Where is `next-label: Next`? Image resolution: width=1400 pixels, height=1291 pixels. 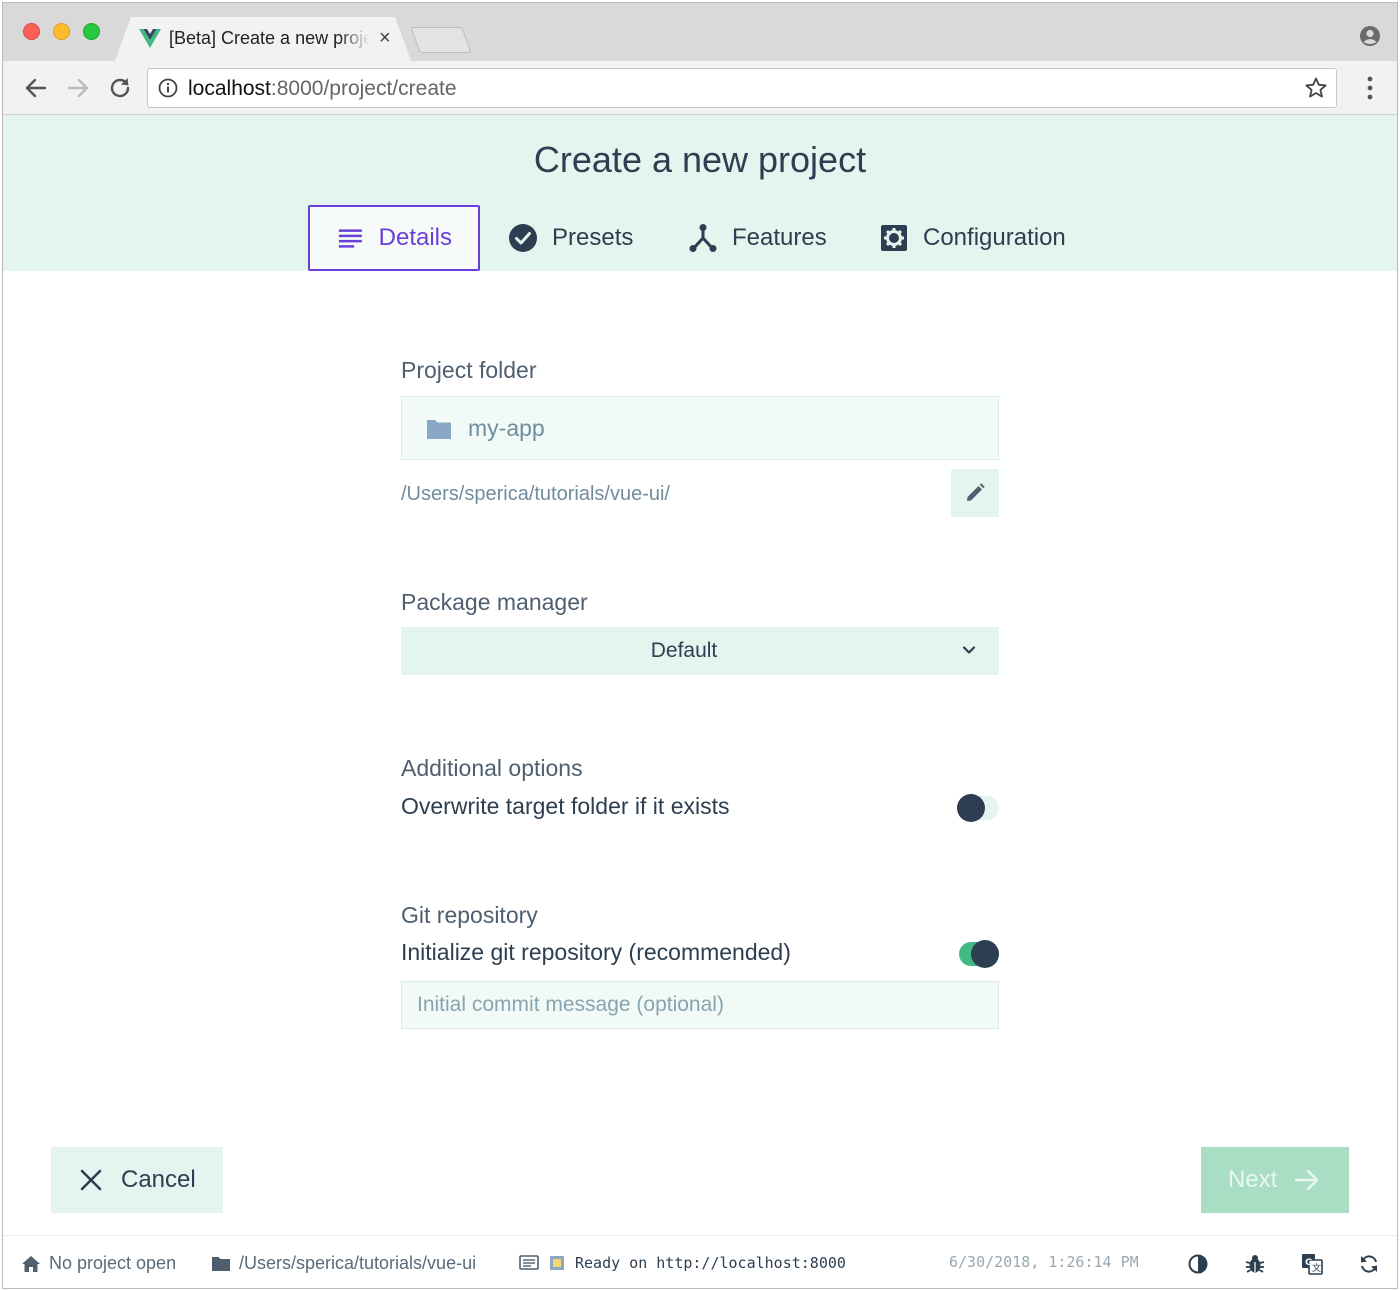 next-label: Next is located at coordinates (1253, 1179).